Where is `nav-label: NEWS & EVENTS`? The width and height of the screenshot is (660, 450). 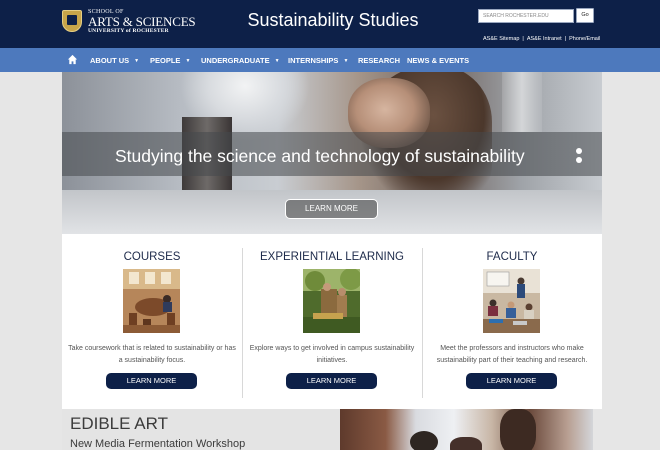
nav-label: NEWS & EVENTS is located at coordinates (438, 60).